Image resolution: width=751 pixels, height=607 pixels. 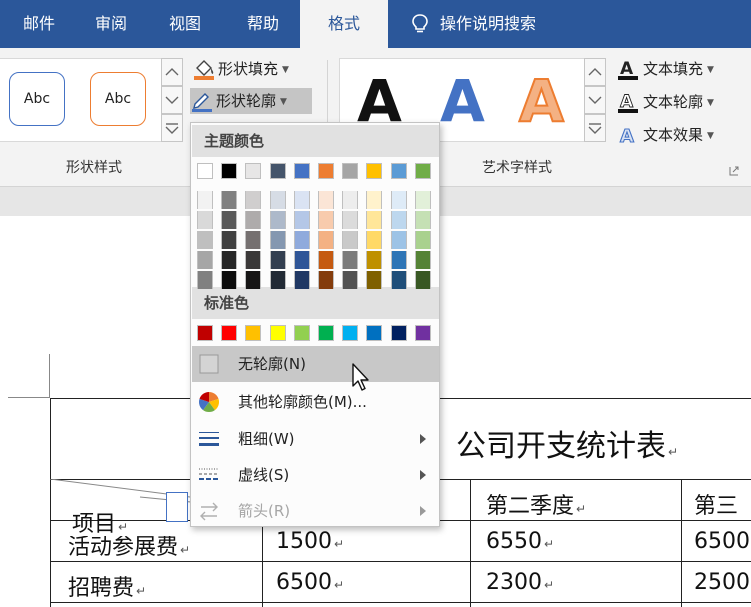 I want to click on table-cell: 6500 ↵, so click(x=310, y=582).